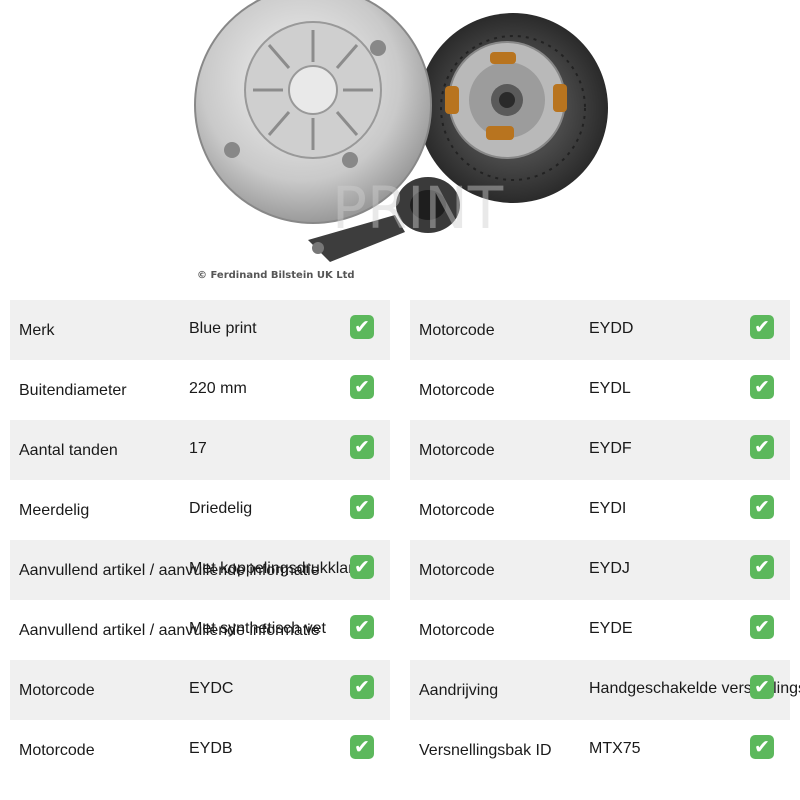 This screenshot has width=800, height=800. I want to click on spec-value: 220 mm, so click(218, 388).